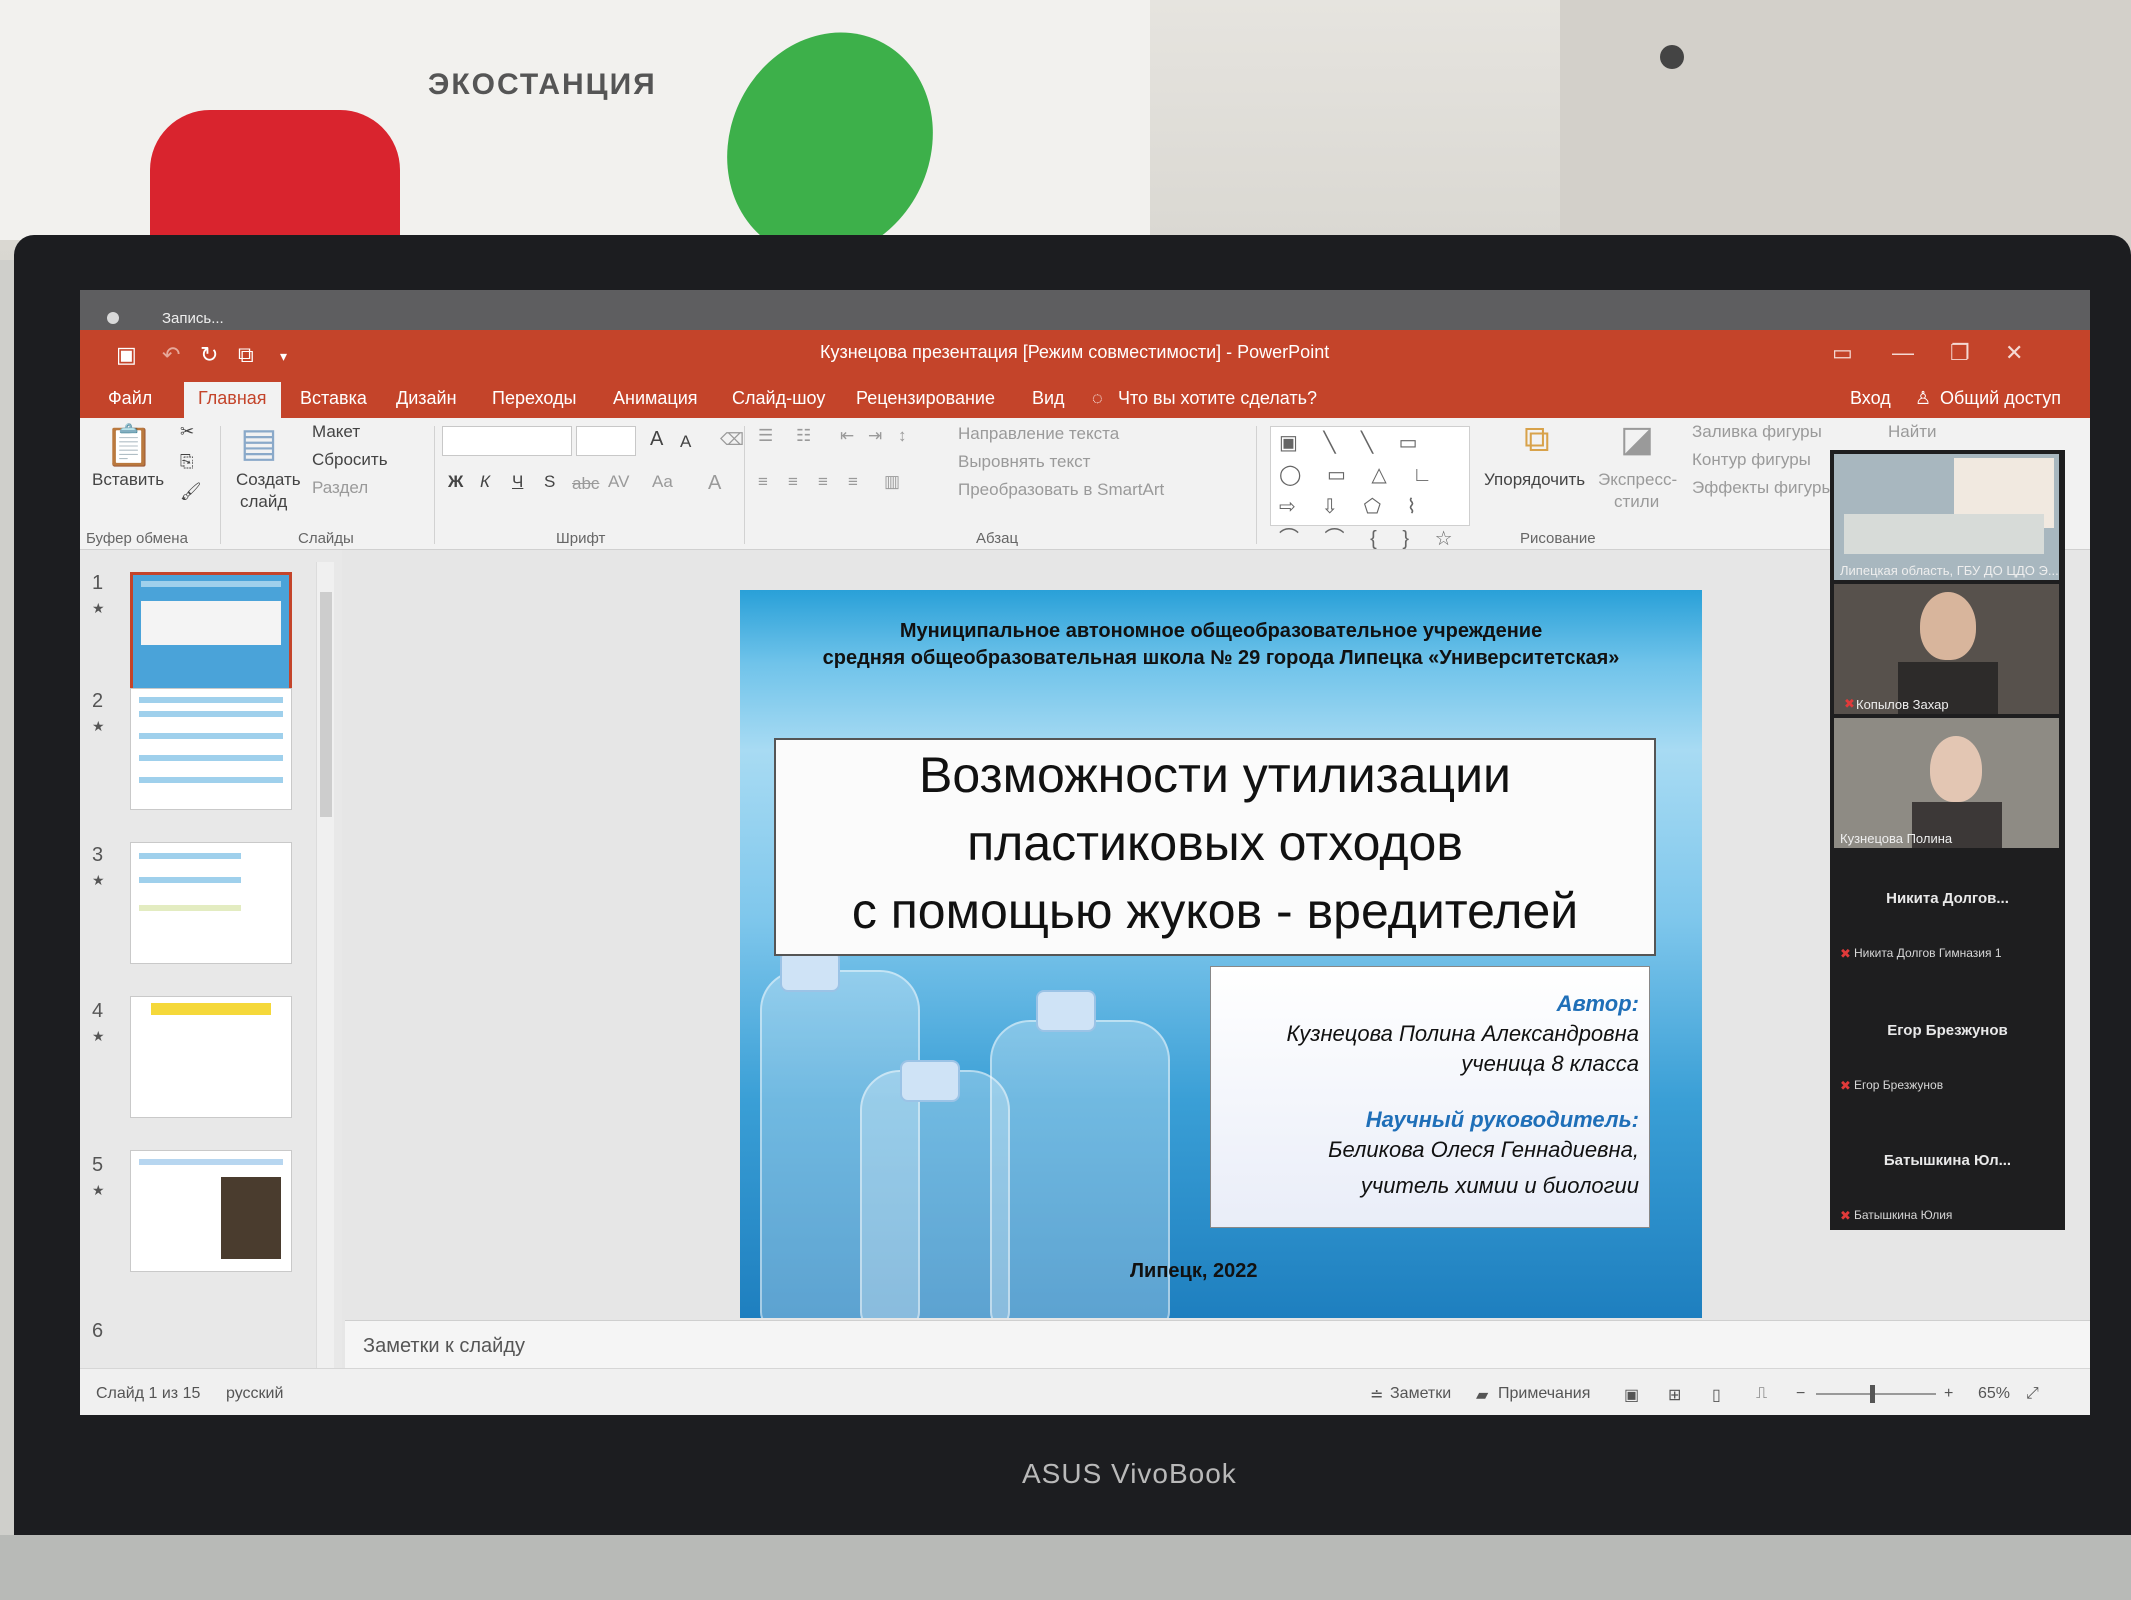 The width and height of the screenshot is (2131, 1600). Describe the element at coordinates (765, 436) in the screenshot. I see `bullets-icon: ☰` at that location.